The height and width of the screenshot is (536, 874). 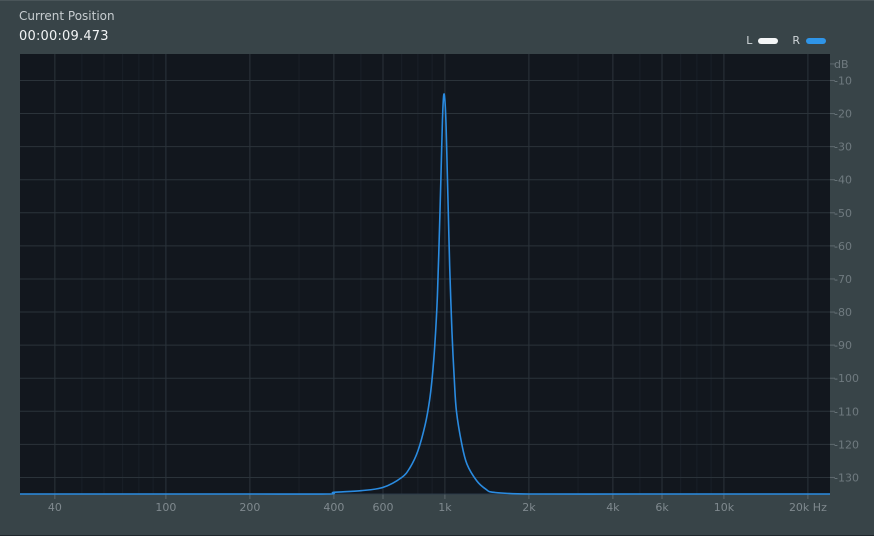 I want to click on x-tick-label: 2k, so click(x=529, y=507).